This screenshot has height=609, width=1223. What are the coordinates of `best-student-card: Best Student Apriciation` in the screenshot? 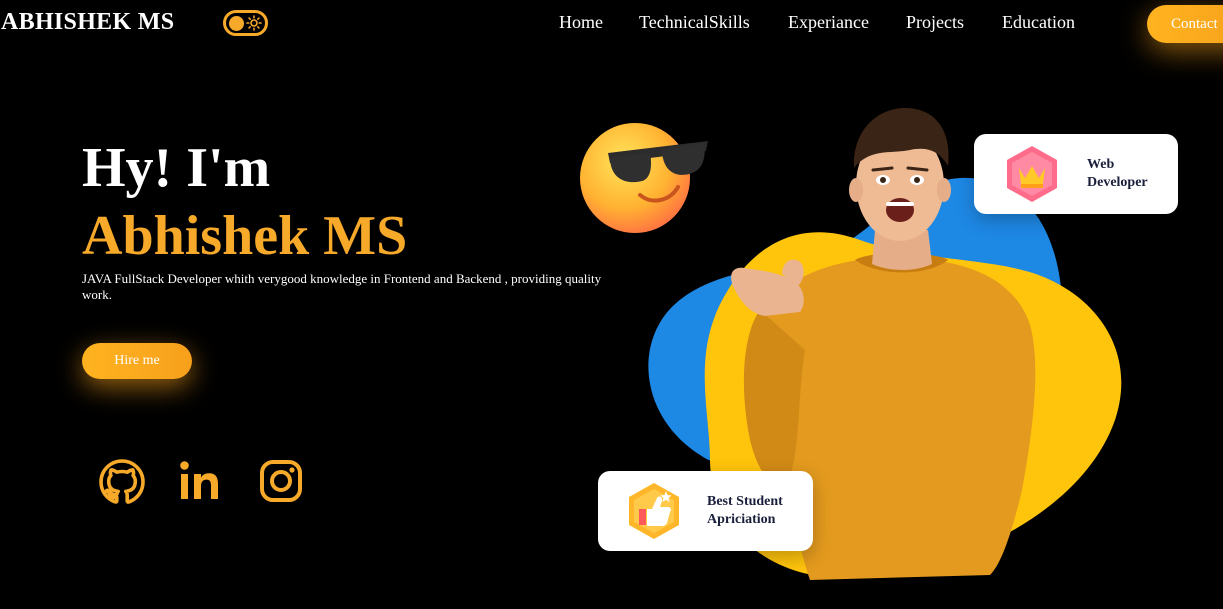 It's located at (705, 511).